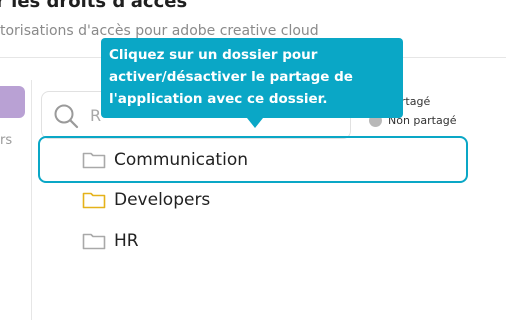  I want to click on folder-row-developers: Developers, so click(146, 200).